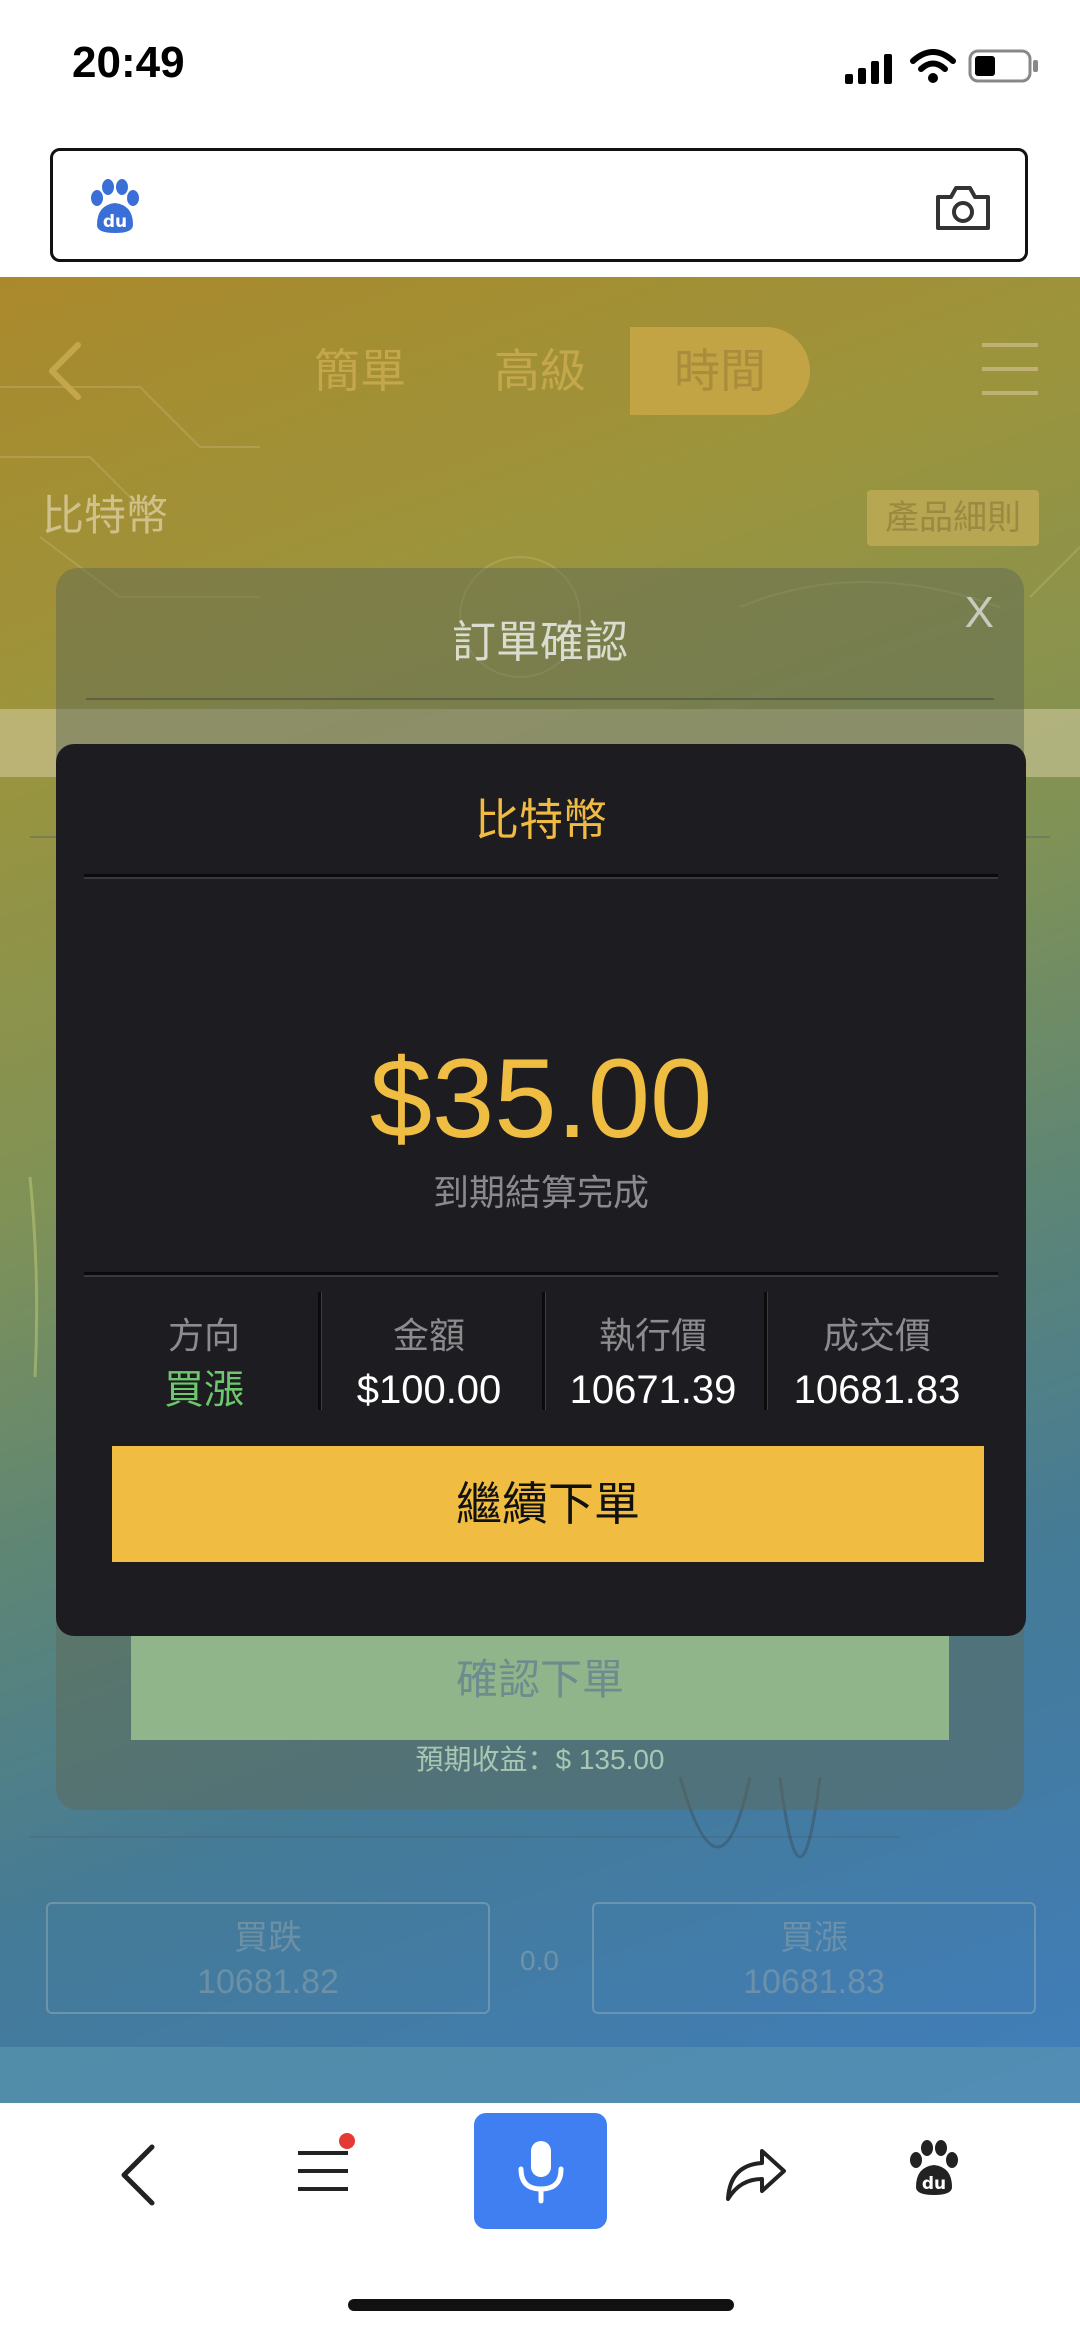  What do you see at coordinates (204, 1390) in the screenshot?
I see `direction-value: 買漲` at bounding box center [204, 1390].